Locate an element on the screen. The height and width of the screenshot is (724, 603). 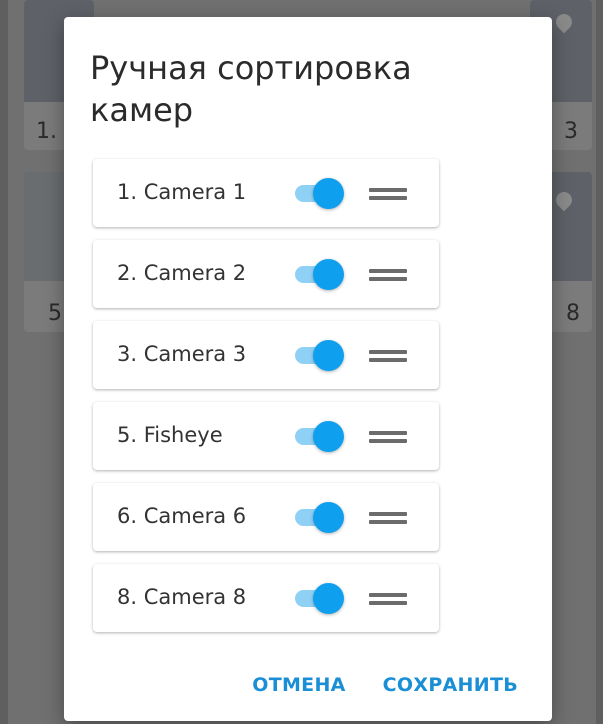
camera-row: 5. Fisheye is located at coordinates (266, 436).